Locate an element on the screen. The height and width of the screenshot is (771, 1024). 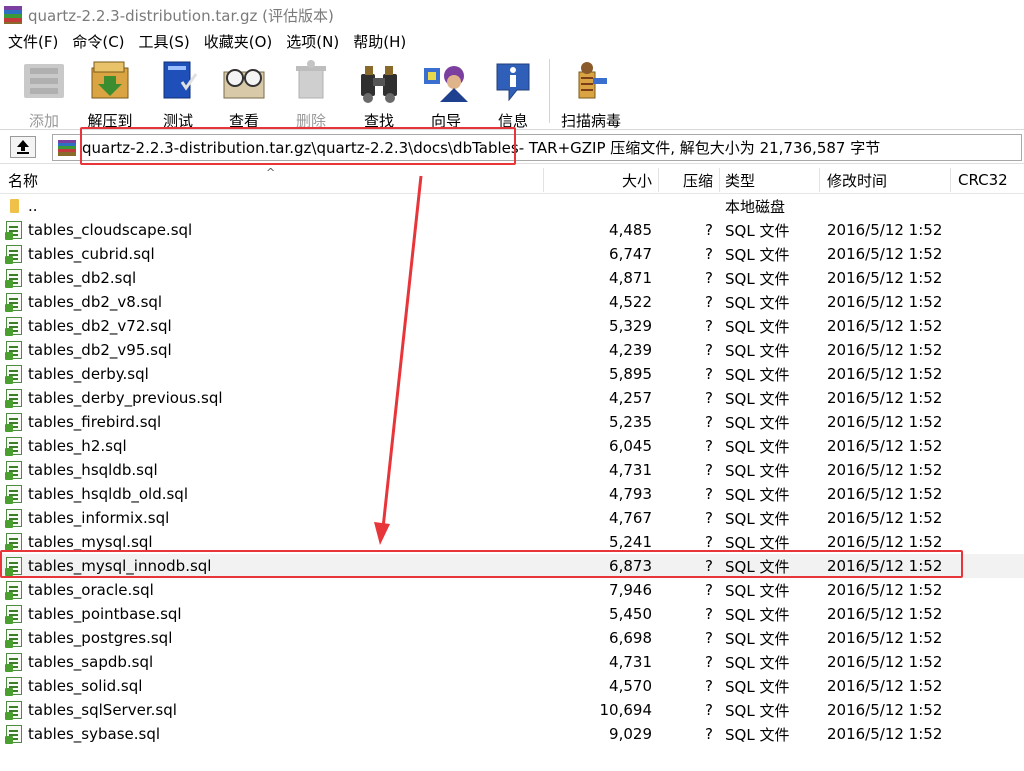
parent-folder-type: 本地磁盘 is located at coordinates (755, 206).